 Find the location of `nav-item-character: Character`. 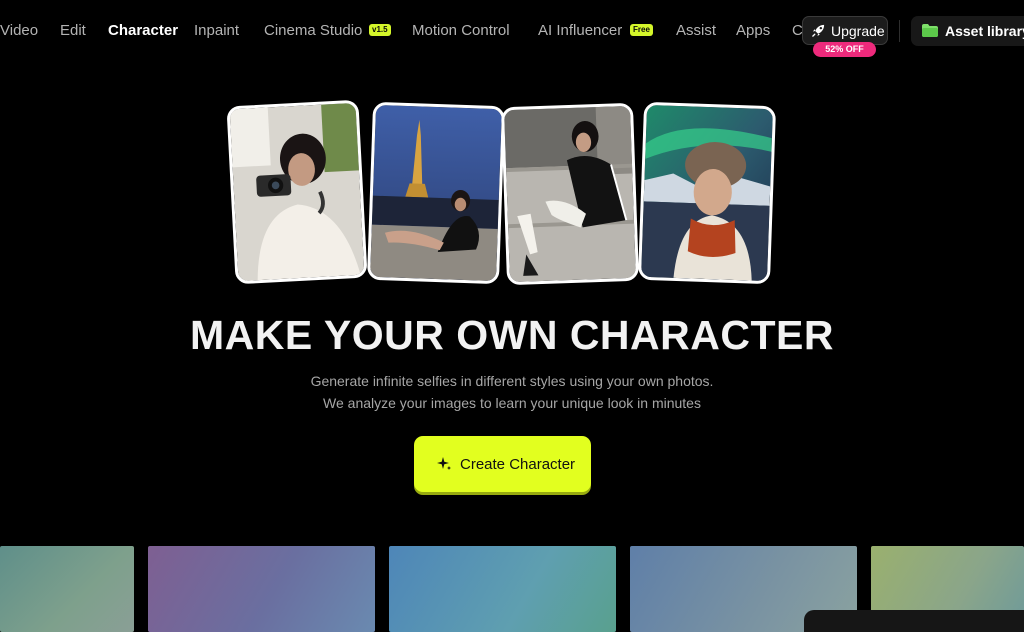

nav-item-character: Character is located at coordinates (143, 31).